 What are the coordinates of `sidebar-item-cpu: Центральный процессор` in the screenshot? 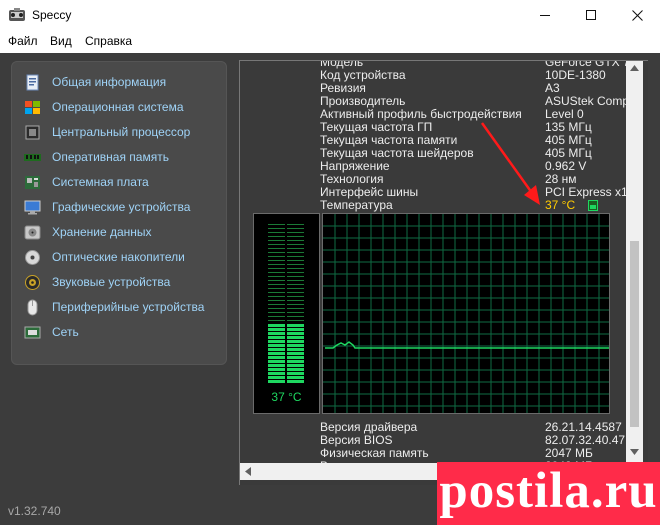 It's located at (107, 132).